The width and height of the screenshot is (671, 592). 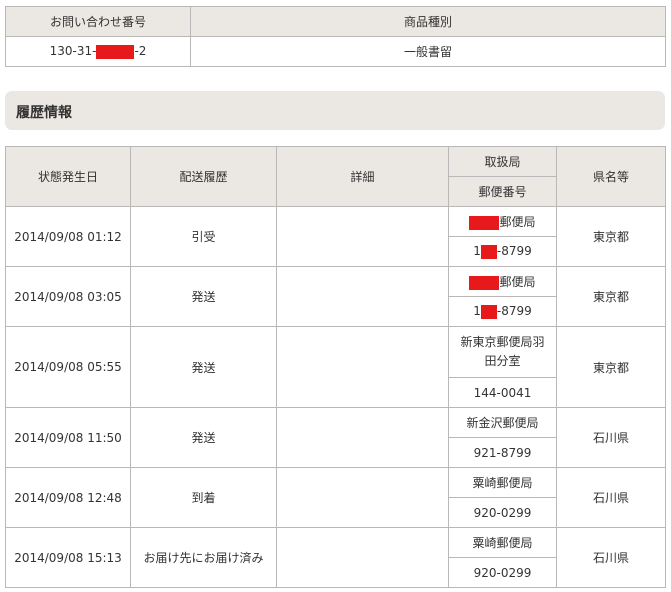 I want to click on history-row: 2014/09/08 03:05 発送 郵便局 東京都, so click(x=335, y=296).